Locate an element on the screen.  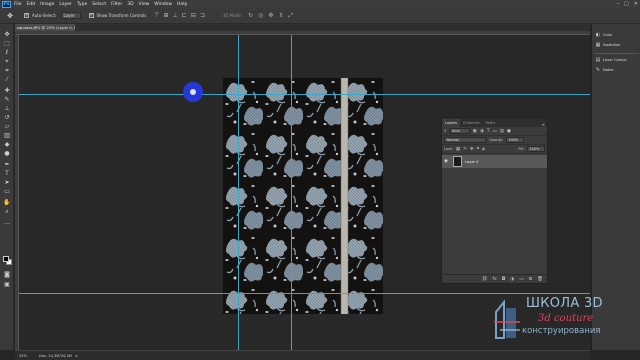
scale-3d-icon: ⤢ is located at coordinates (290, 16).